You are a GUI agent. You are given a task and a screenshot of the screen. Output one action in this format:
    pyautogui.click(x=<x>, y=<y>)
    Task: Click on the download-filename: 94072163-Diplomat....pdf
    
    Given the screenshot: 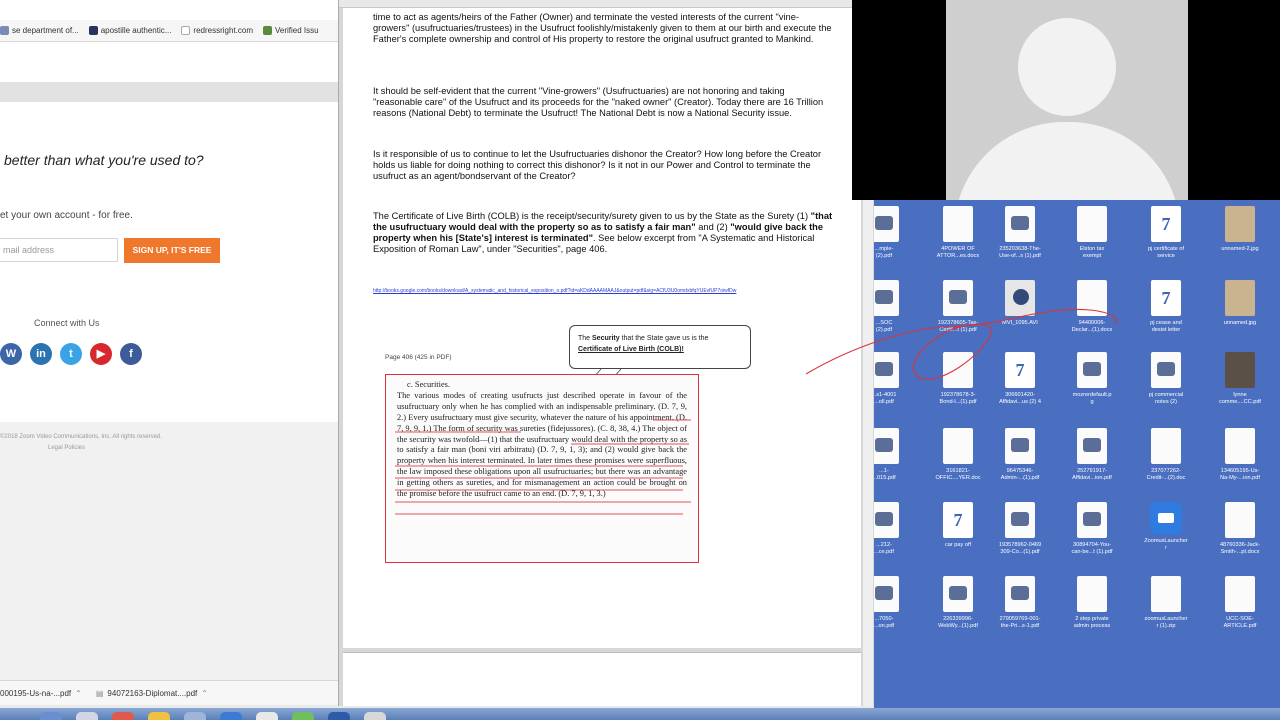 What is the action you would take?
    pyautogui.click(x=152, y=693)
    